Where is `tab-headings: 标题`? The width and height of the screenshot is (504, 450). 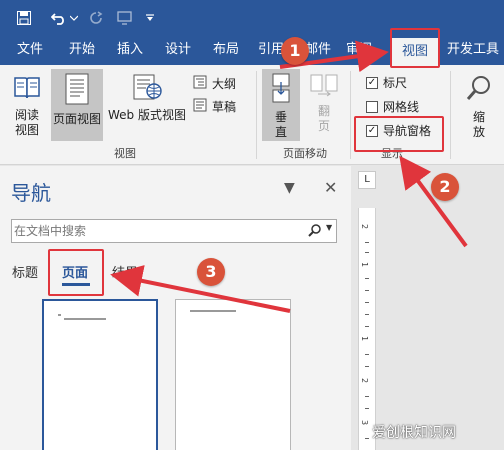 tab-headings: 标题 is located at coordinates (25, 271).